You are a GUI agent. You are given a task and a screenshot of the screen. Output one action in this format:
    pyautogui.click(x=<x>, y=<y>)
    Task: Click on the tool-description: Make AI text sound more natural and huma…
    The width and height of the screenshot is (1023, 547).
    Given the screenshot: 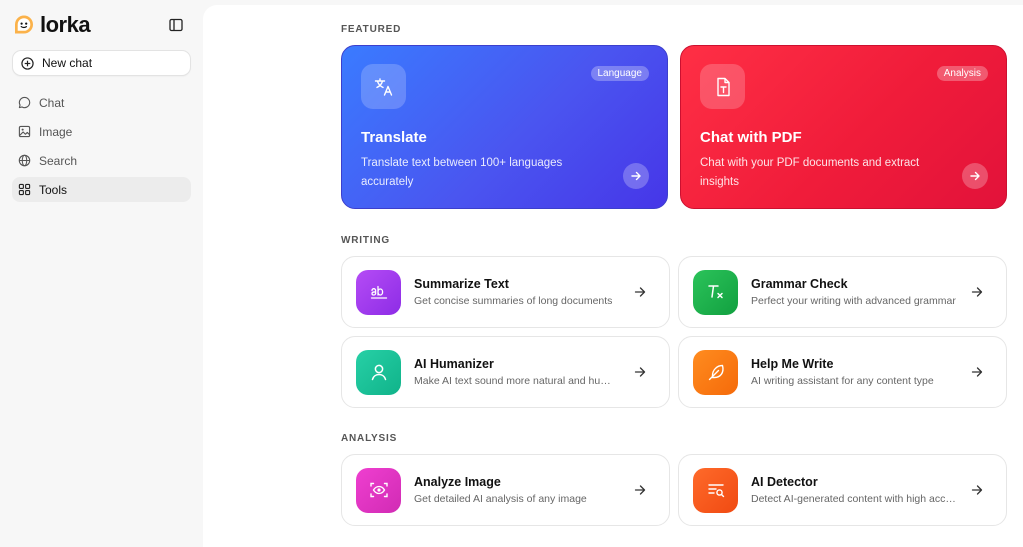 What is the action you would take?
    pyautogui.click(x=516, y=381)
    